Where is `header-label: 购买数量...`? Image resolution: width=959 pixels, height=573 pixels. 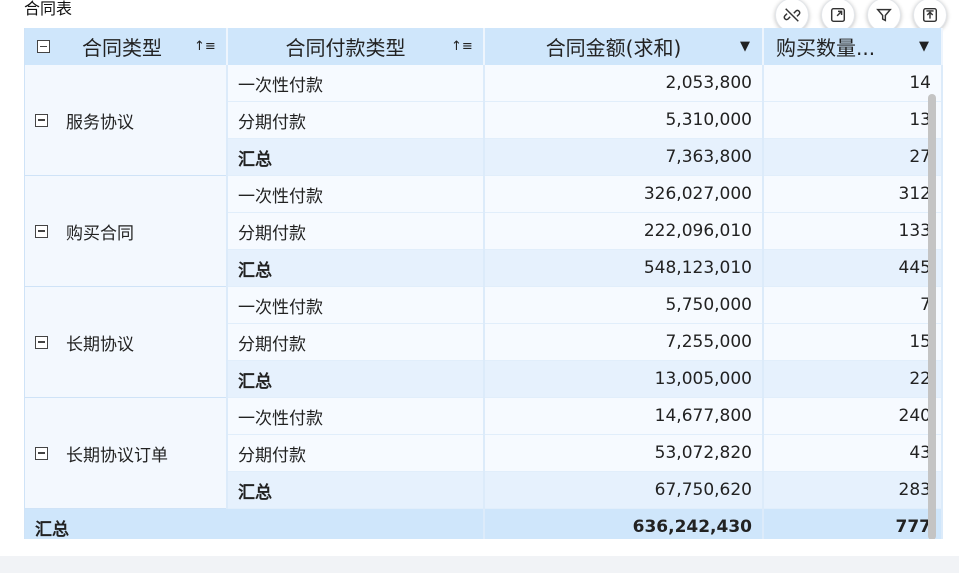 header-label: 购买数量... is located at coordinates (826, 48).